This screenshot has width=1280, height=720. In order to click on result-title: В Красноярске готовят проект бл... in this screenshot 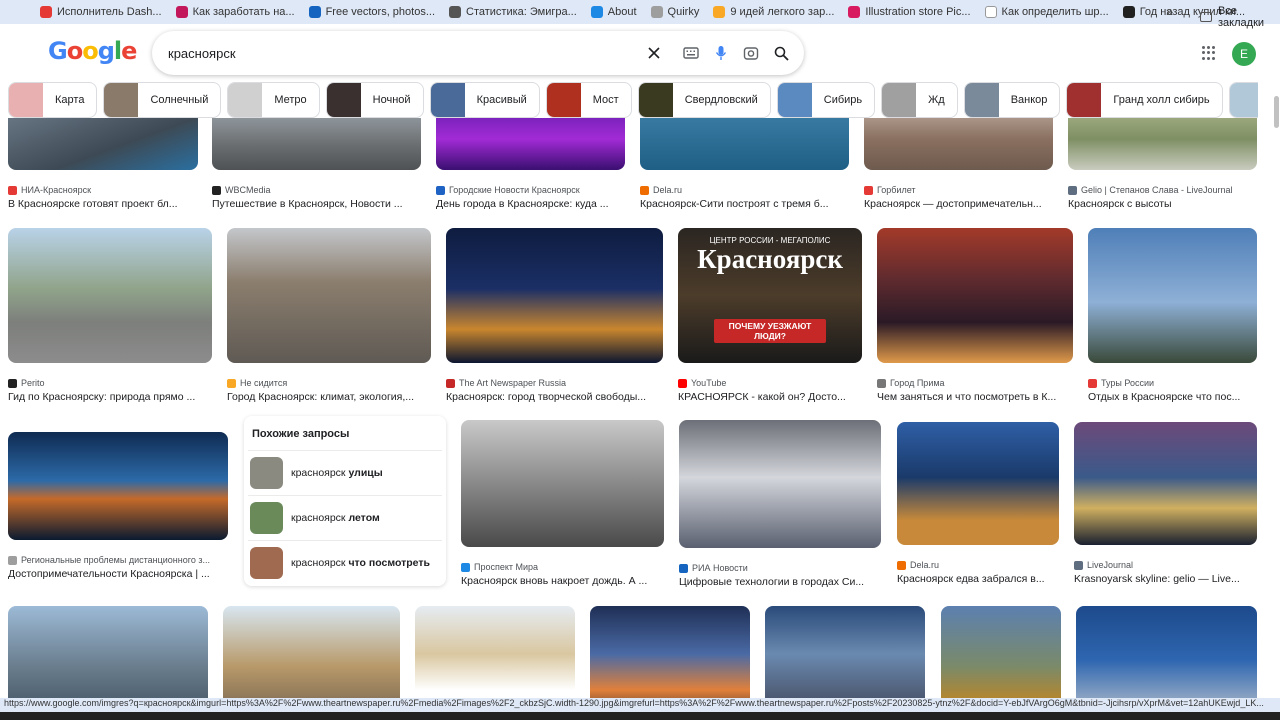, I will do `click(103, 204)`.